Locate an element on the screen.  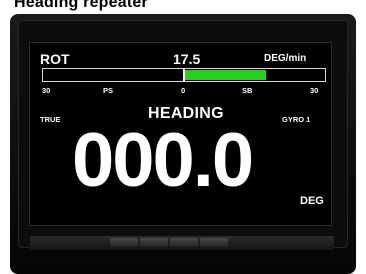
rot-bar-fill is located at coordinates (225, 75).